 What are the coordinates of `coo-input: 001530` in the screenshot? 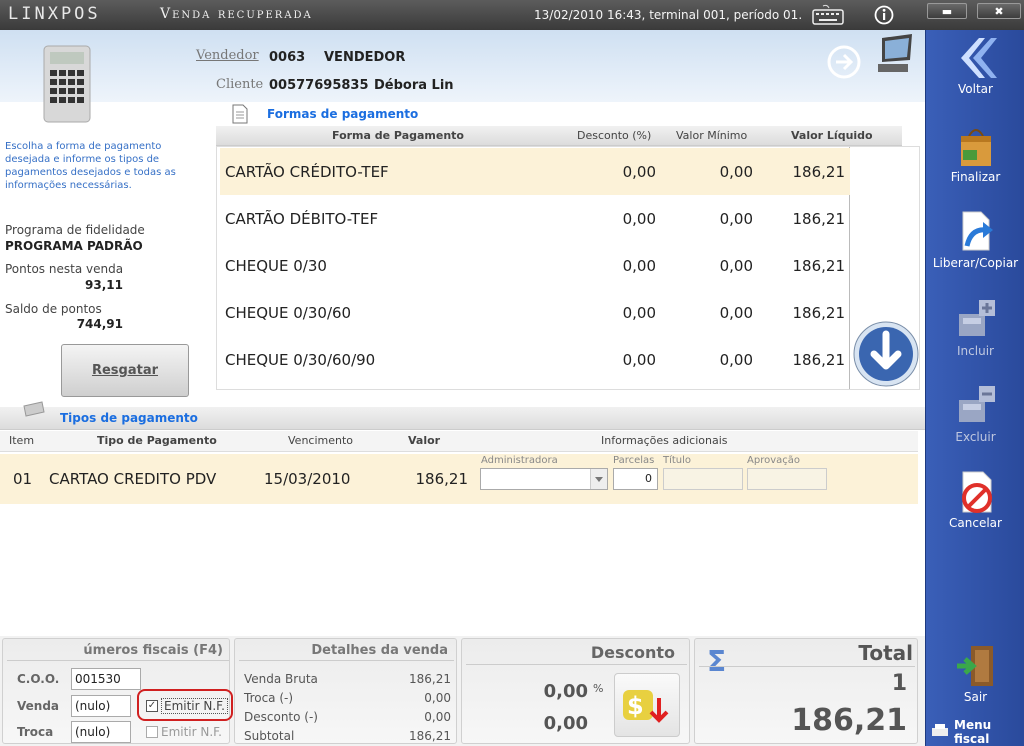 It's located at (106, 679).